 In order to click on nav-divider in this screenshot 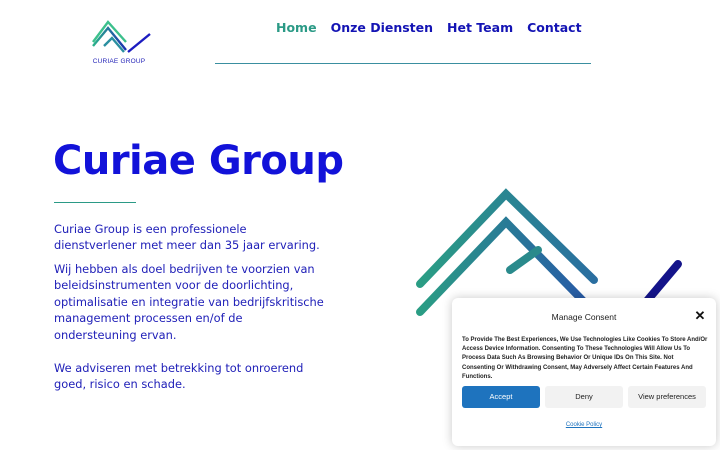, I will do `click(403, 63)`.